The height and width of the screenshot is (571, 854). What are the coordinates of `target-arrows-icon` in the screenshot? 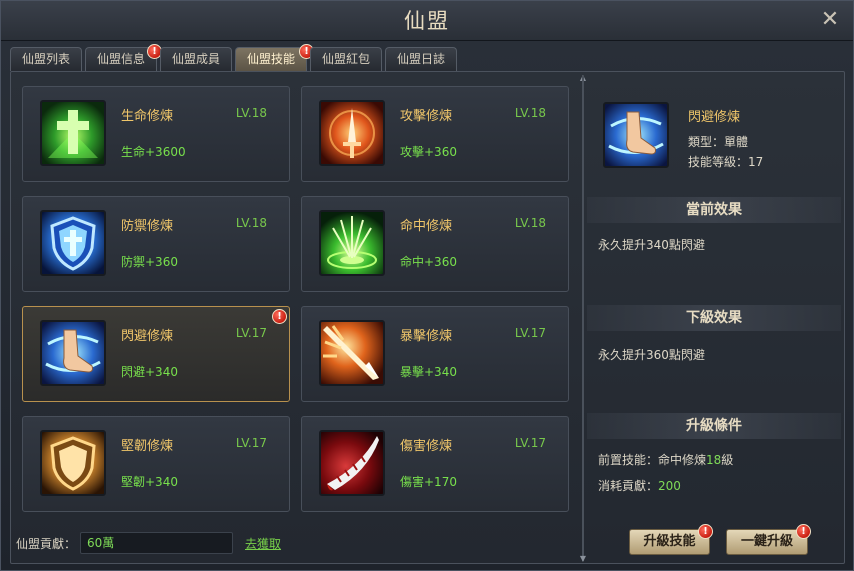 It's located at (352, 243).